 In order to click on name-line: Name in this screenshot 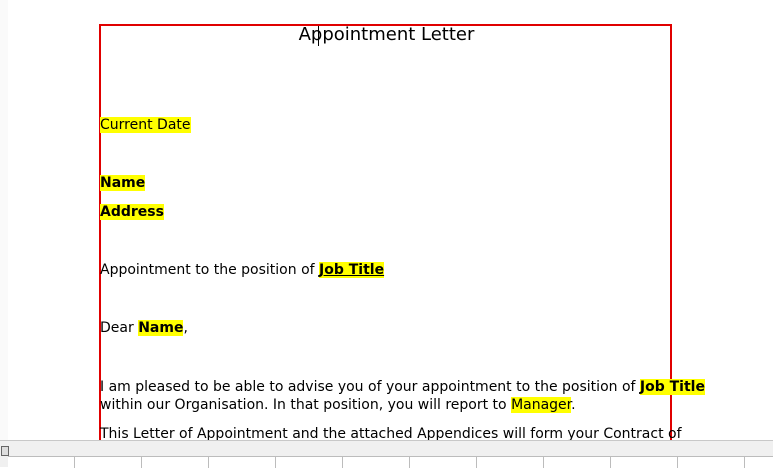, I will do `click(123, 183)`.